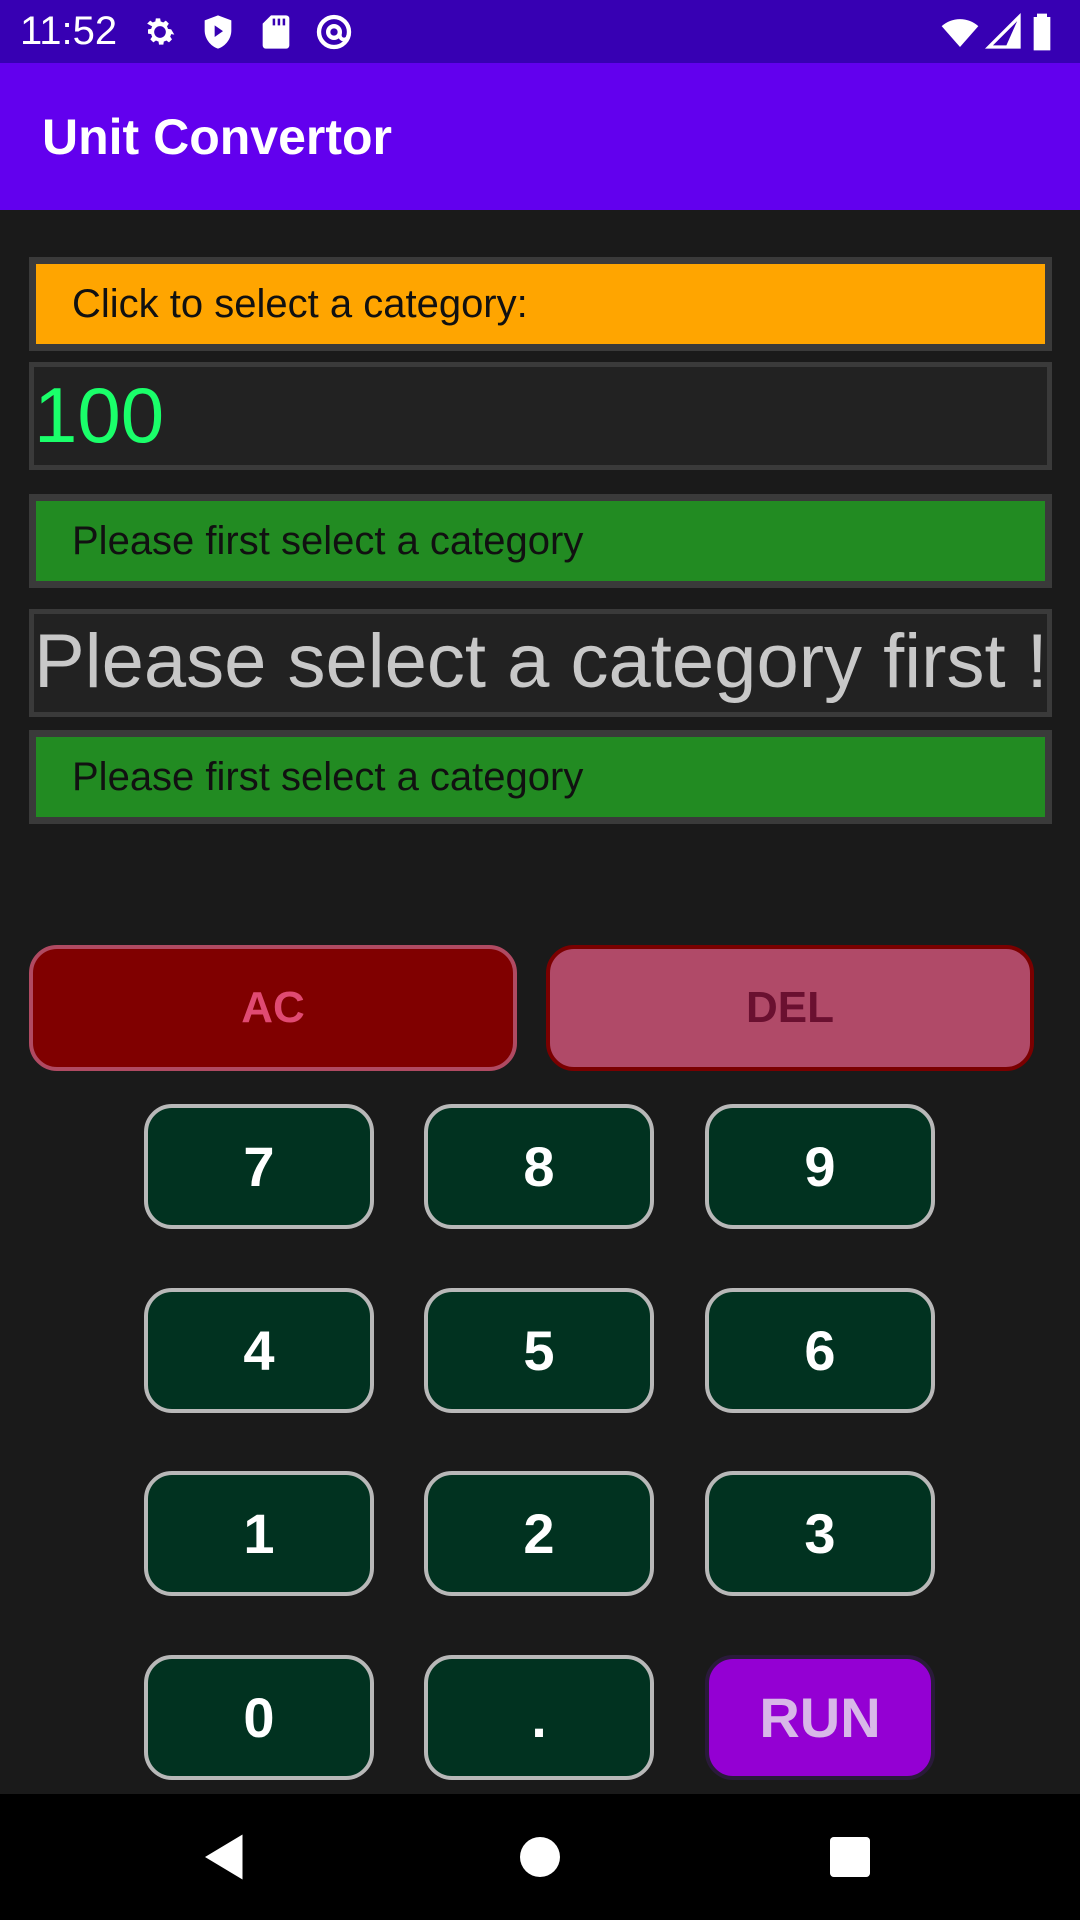  I want to click on to-unit-select: Please first select a category, so click(540, 777).